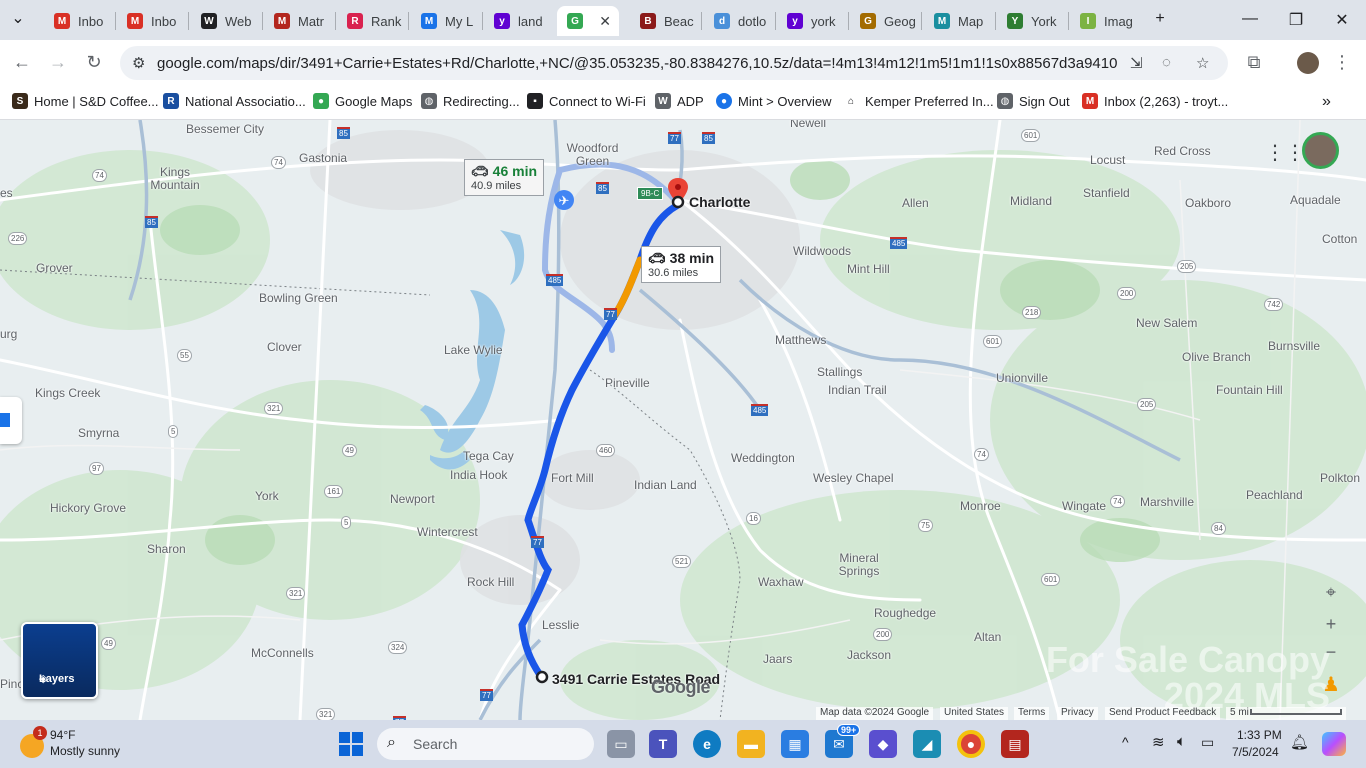 Image resolution: width=1366 pixels, height=768 pixels. Describe the element at coordinates (974, 713) in the screenshot. I see `country-link: United States` at that location.